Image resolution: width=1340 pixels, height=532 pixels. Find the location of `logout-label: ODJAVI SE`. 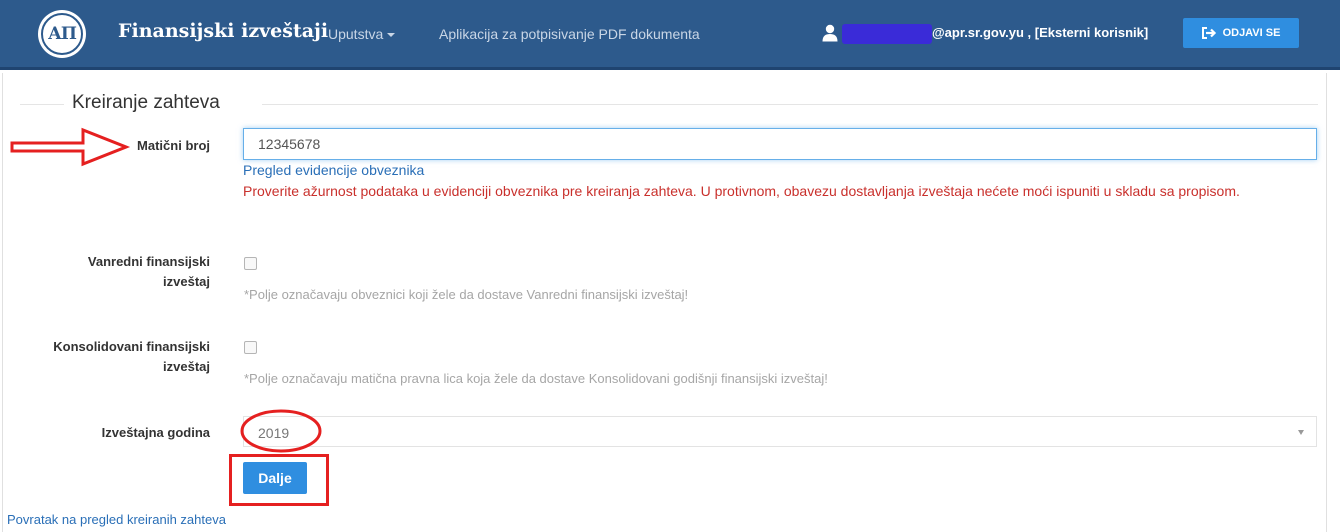

logout-label: ODJAVI SE is located at coordinates (1251, 33).